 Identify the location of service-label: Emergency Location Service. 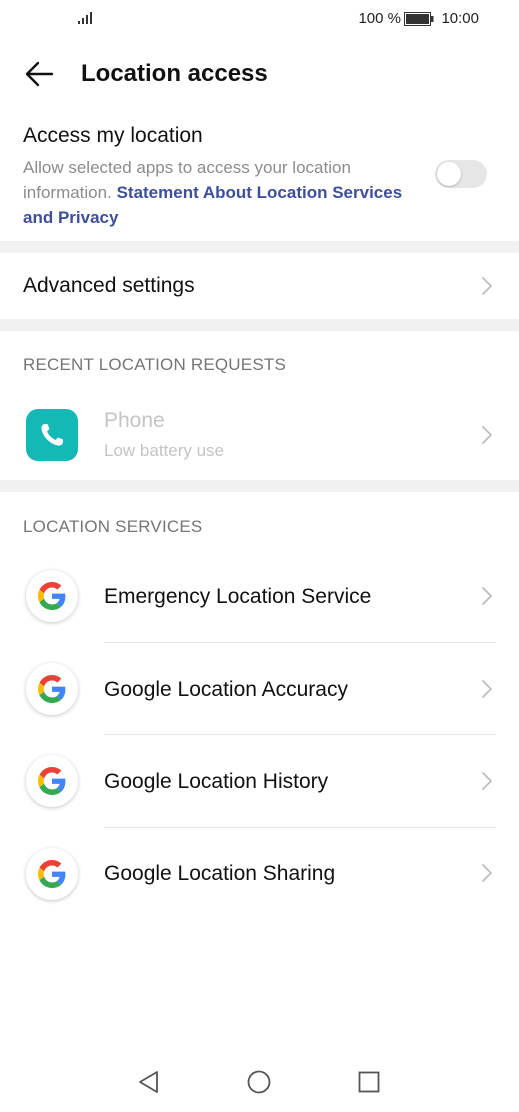
(238, 596).